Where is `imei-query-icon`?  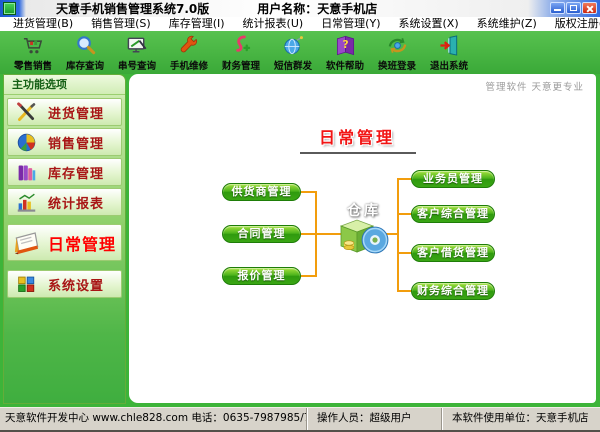 imei-query-icon is located at coordinates (136, 44).